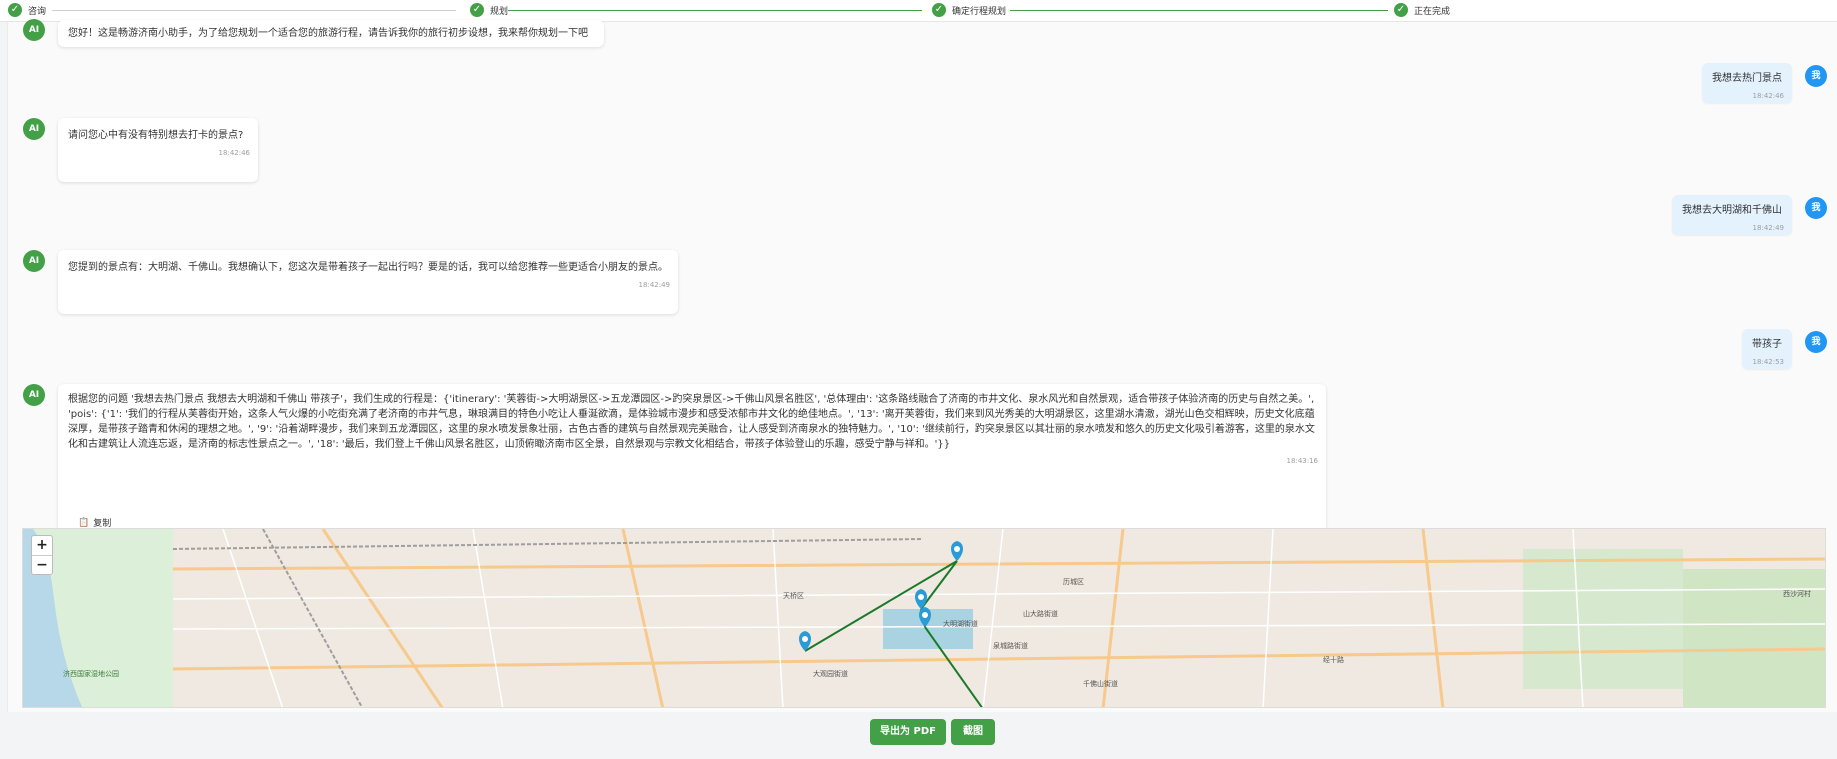 The image size is (1837, 759). What do you see at coordinates (1302, 461) in the screenshot?
I see `message-time: 18:43:16` at bounding box center [1302, 461].